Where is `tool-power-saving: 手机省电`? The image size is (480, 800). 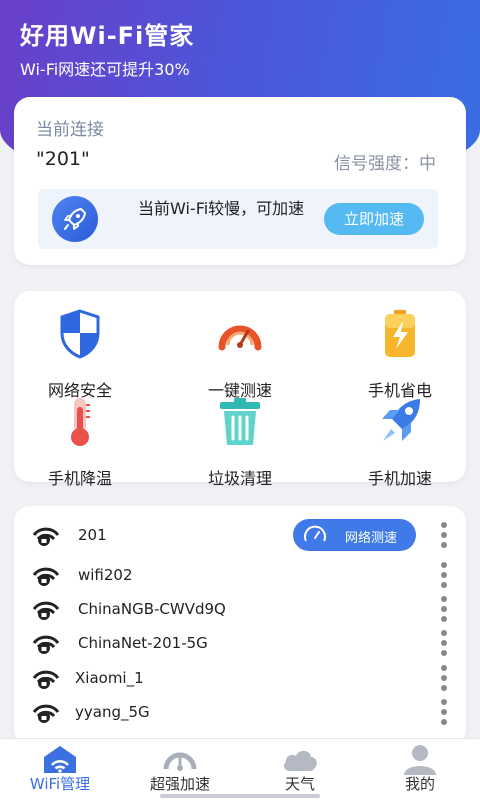
tool-power-saving: 手机省电 is located at coordinates (400, 354).